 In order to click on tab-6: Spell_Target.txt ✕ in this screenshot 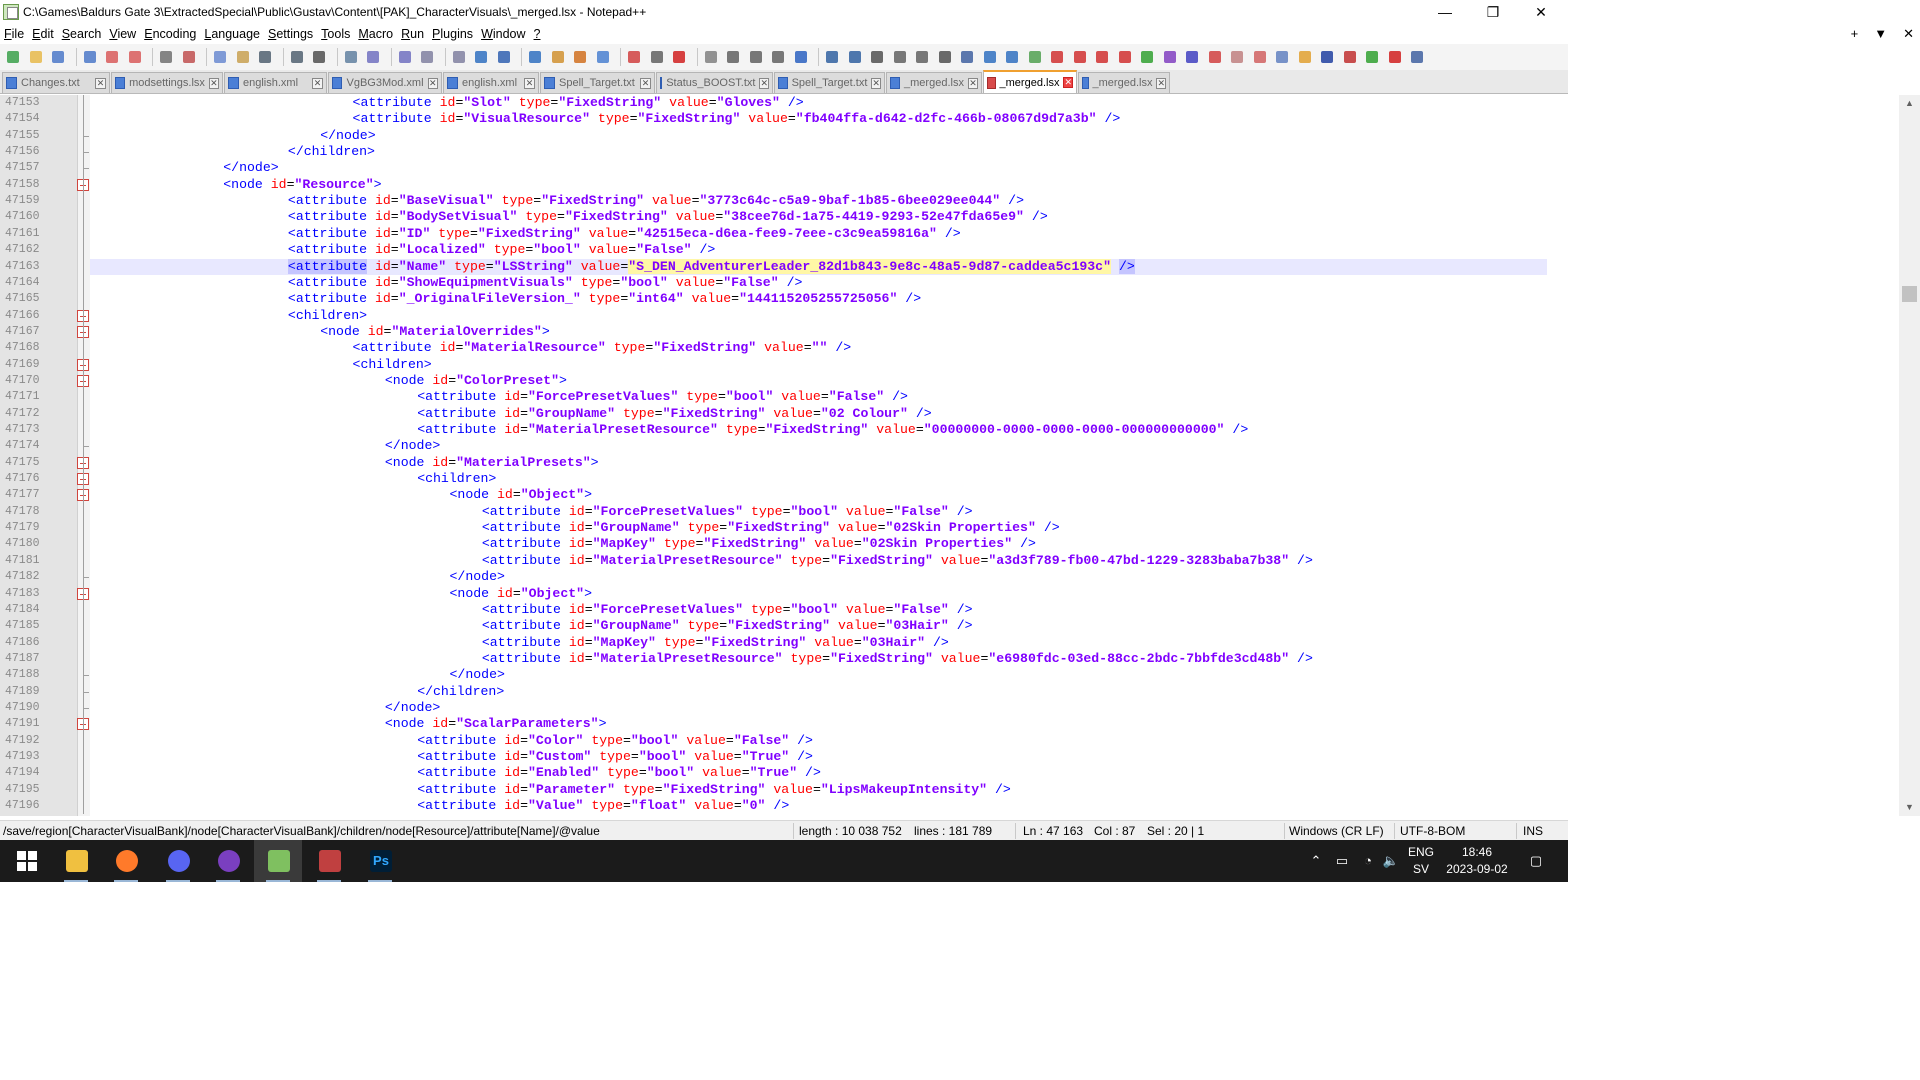, I will do `click(597, 82)`.